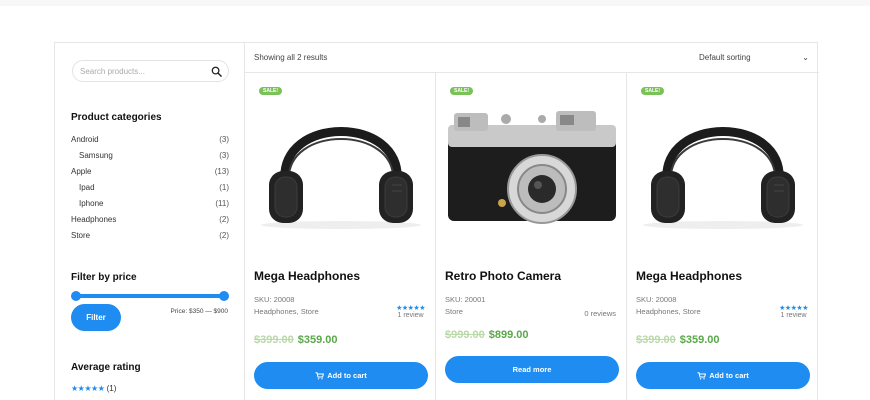 The image size is (870, 400). Describe the element at coordinates (111, 388) in the screenshot. I see `rating-count: (1)` at that location.